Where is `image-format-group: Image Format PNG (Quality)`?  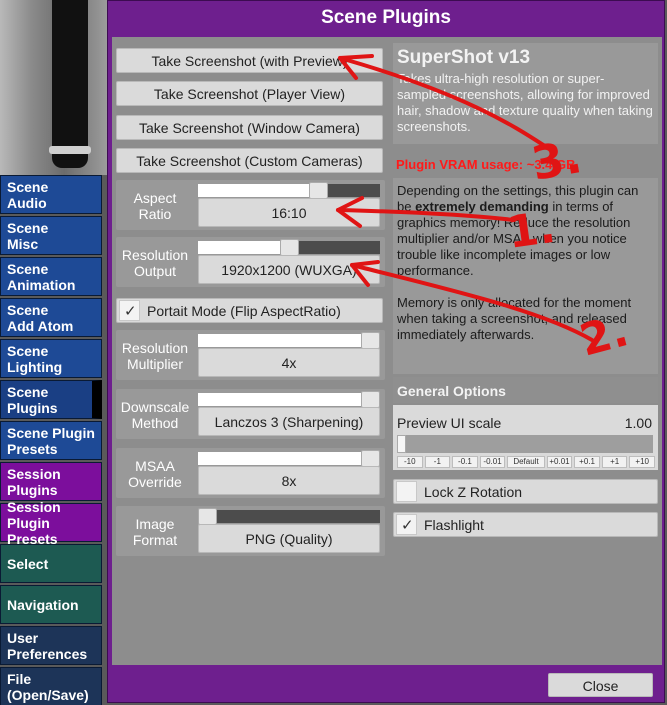
image-format-group: Image Format PNG (Quality) is located at coordinates (250, 531).